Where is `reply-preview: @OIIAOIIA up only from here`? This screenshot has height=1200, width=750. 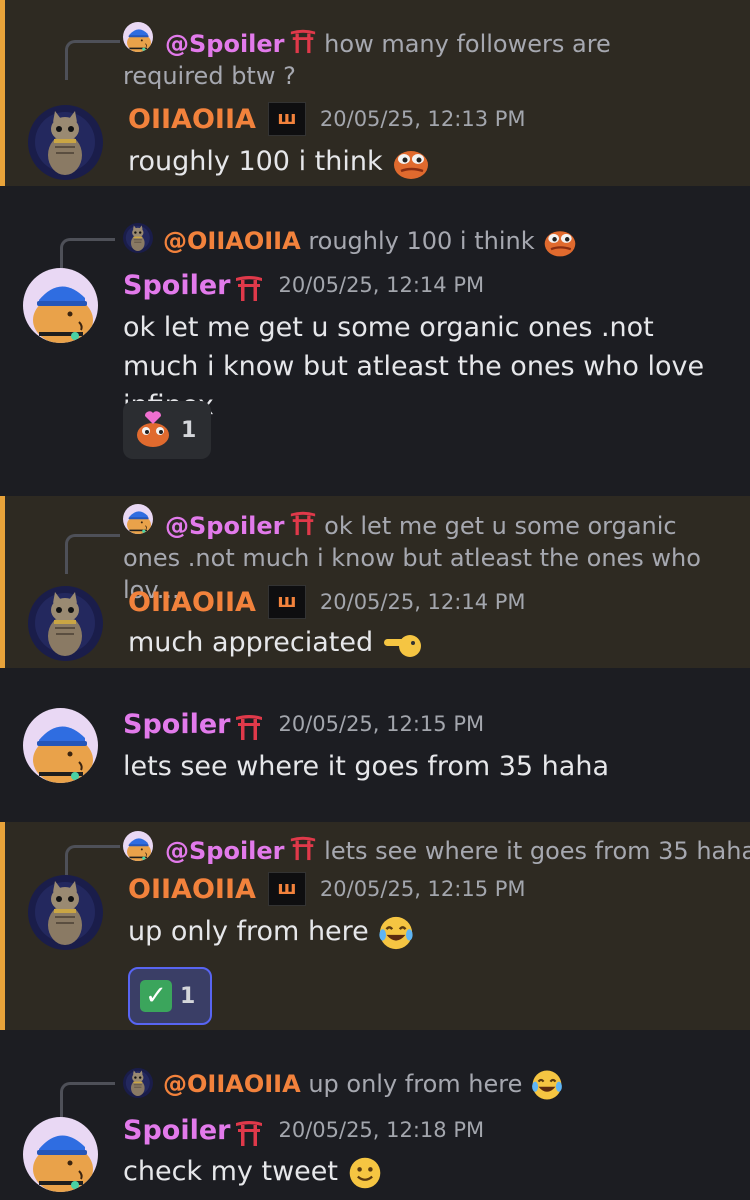 reply-preview: @OIIAOIIA up only from here is located at coordinates (375, 1076).